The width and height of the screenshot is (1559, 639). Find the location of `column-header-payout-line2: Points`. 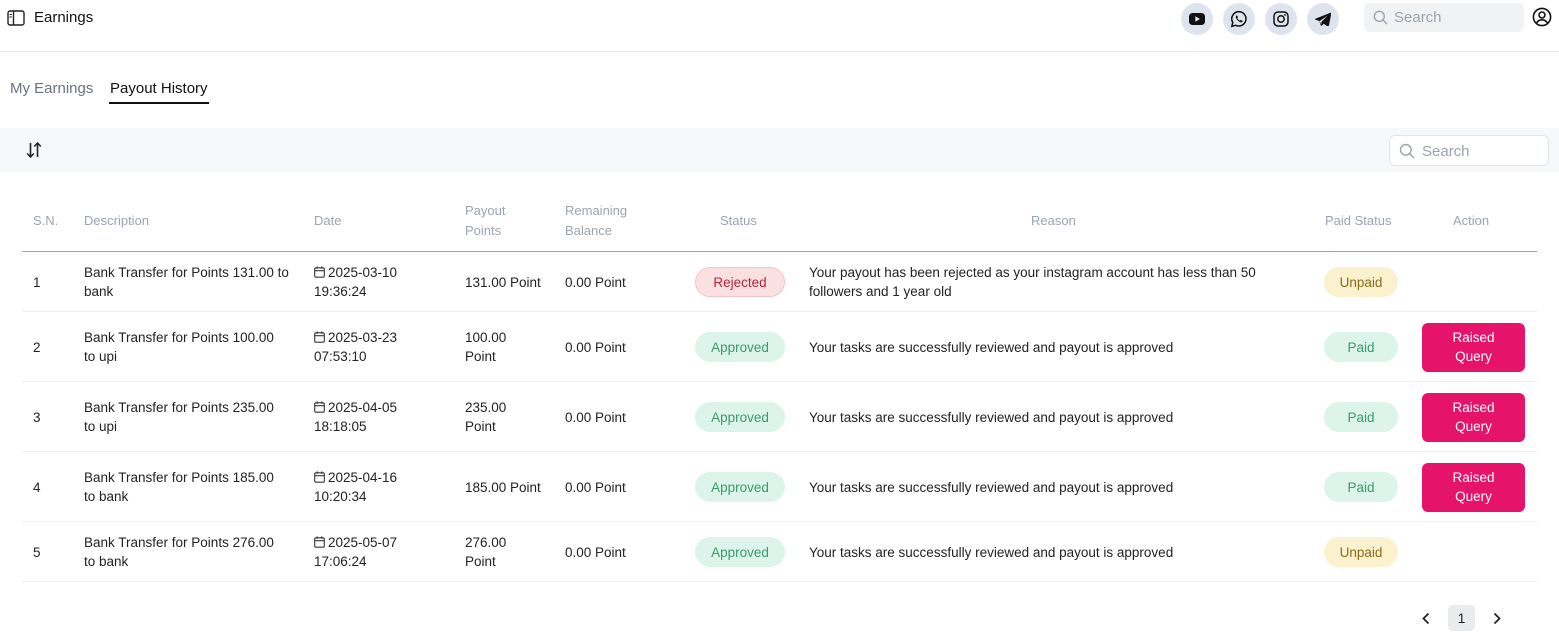

column-header-payout-line2: Points is located at coordinates (483, 230).